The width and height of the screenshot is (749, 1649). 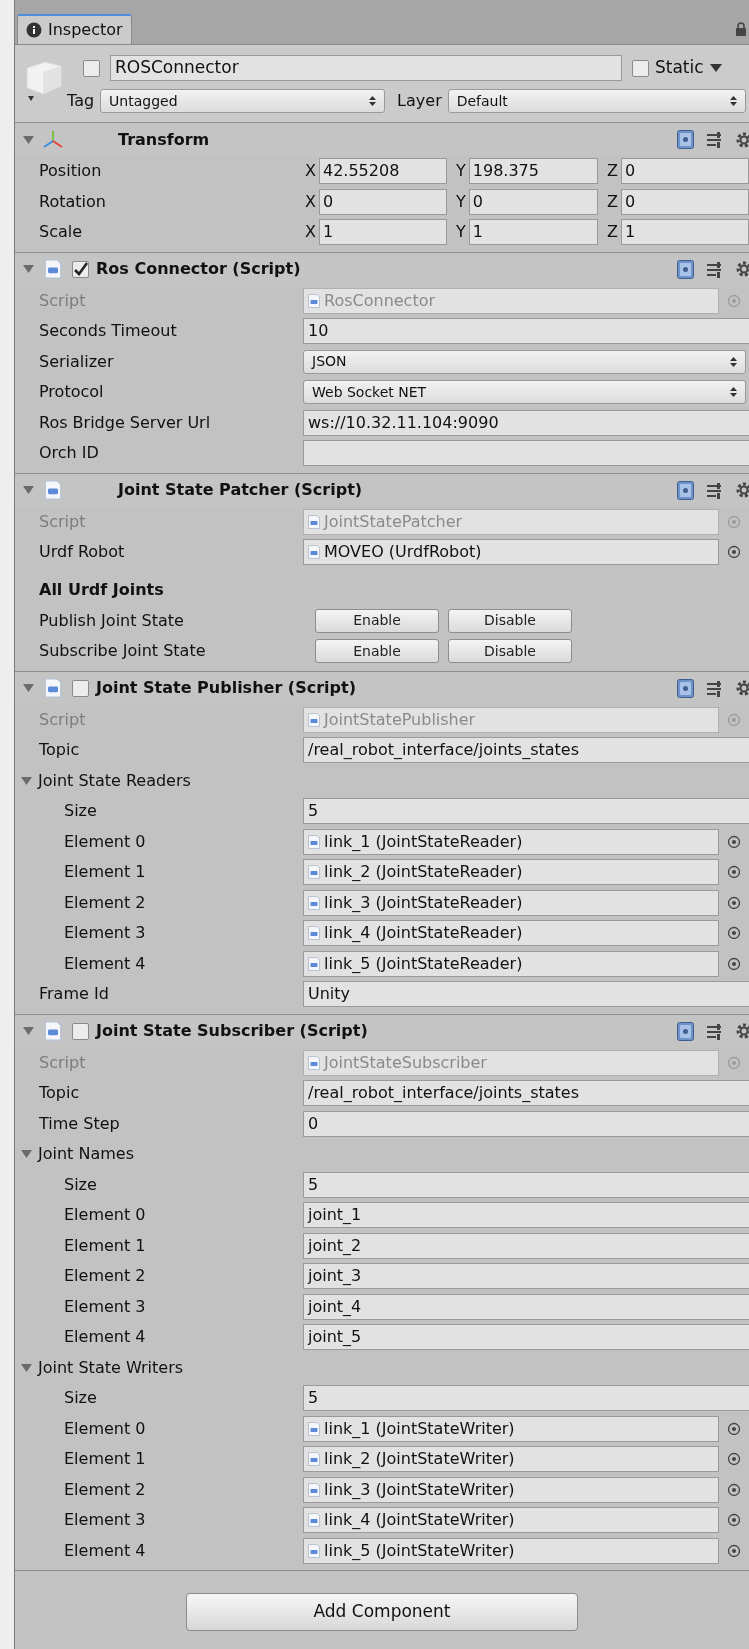 I want to click on layer-dropdown: Default, so click(x=596, y=101).